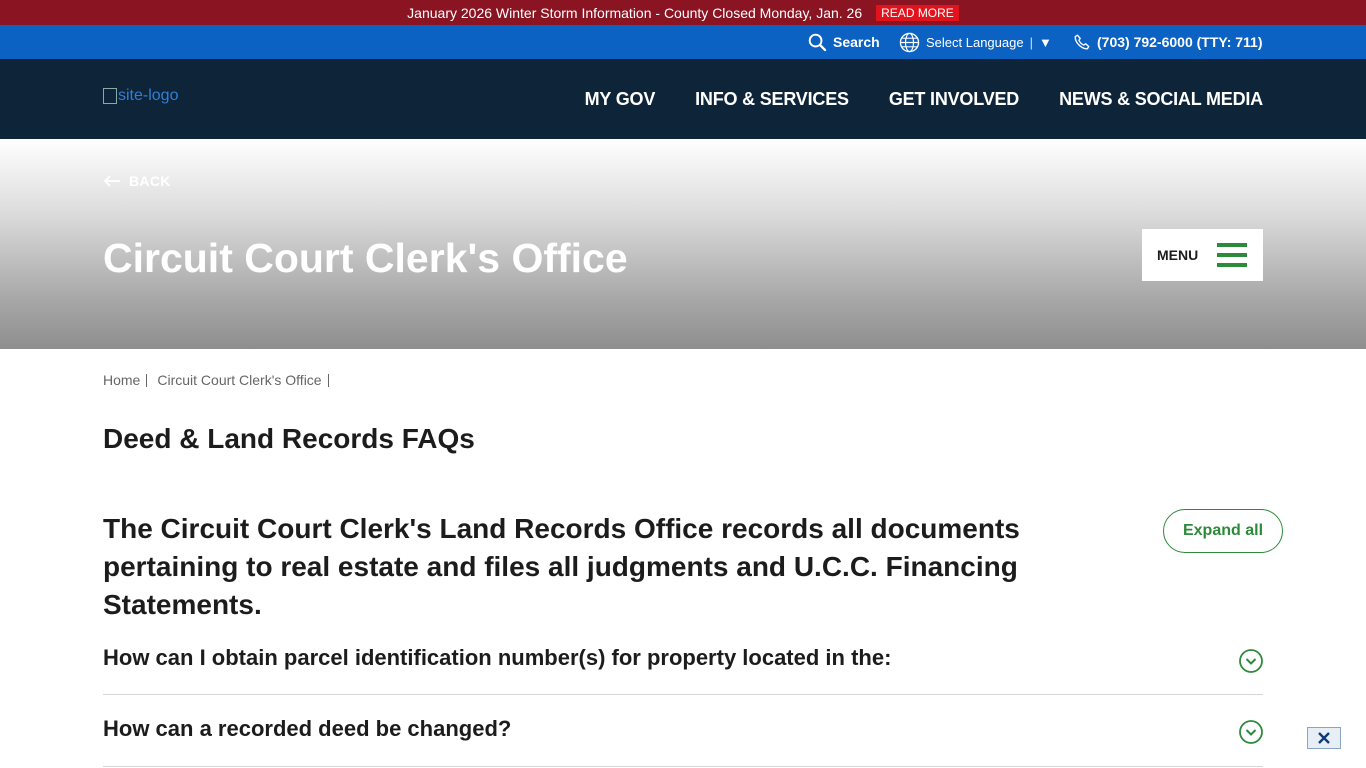 The image size is (1366, 768). What do you see at coordinates (1045, 42) in the screenshot?
I see `chevron-down-icon: ▼` at bounding box center [1045, 42].